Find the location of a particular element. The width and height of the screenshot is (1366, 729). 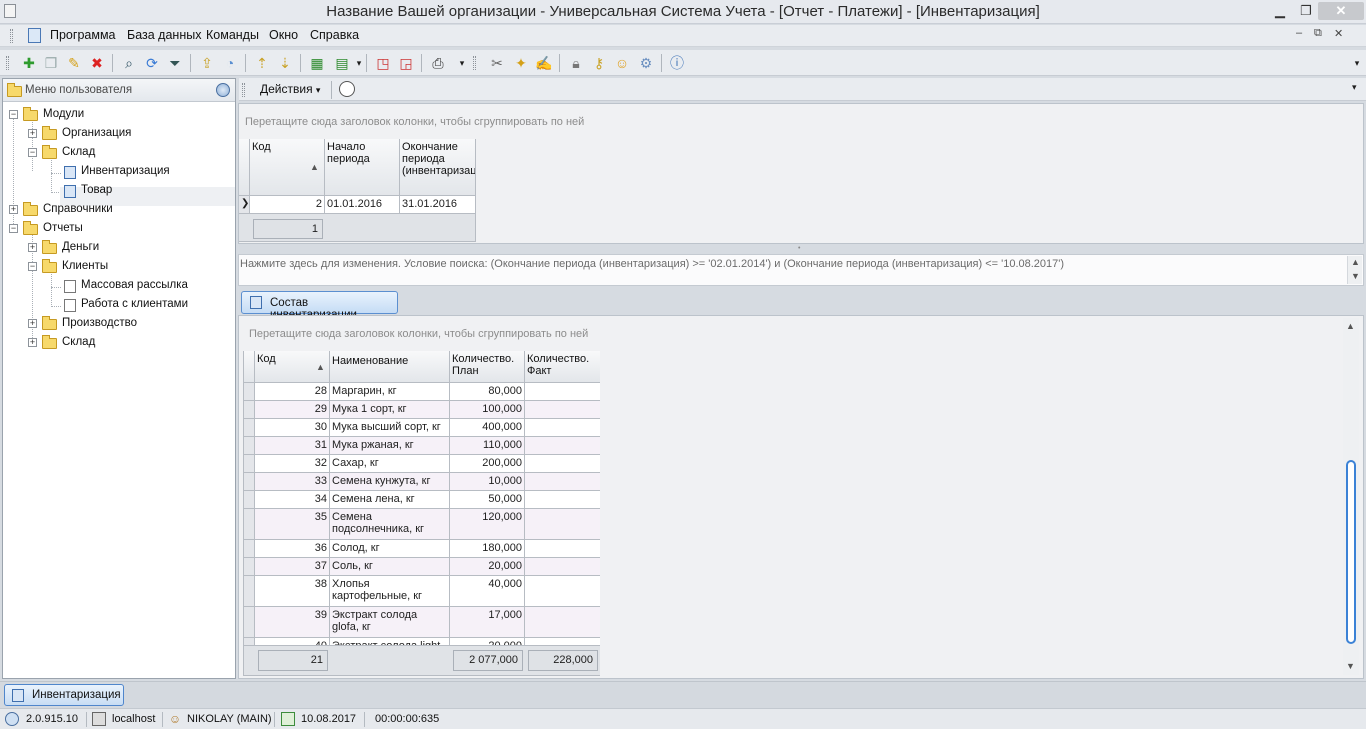

cell-plan: 10,000 is located at coordinates (487, 482).